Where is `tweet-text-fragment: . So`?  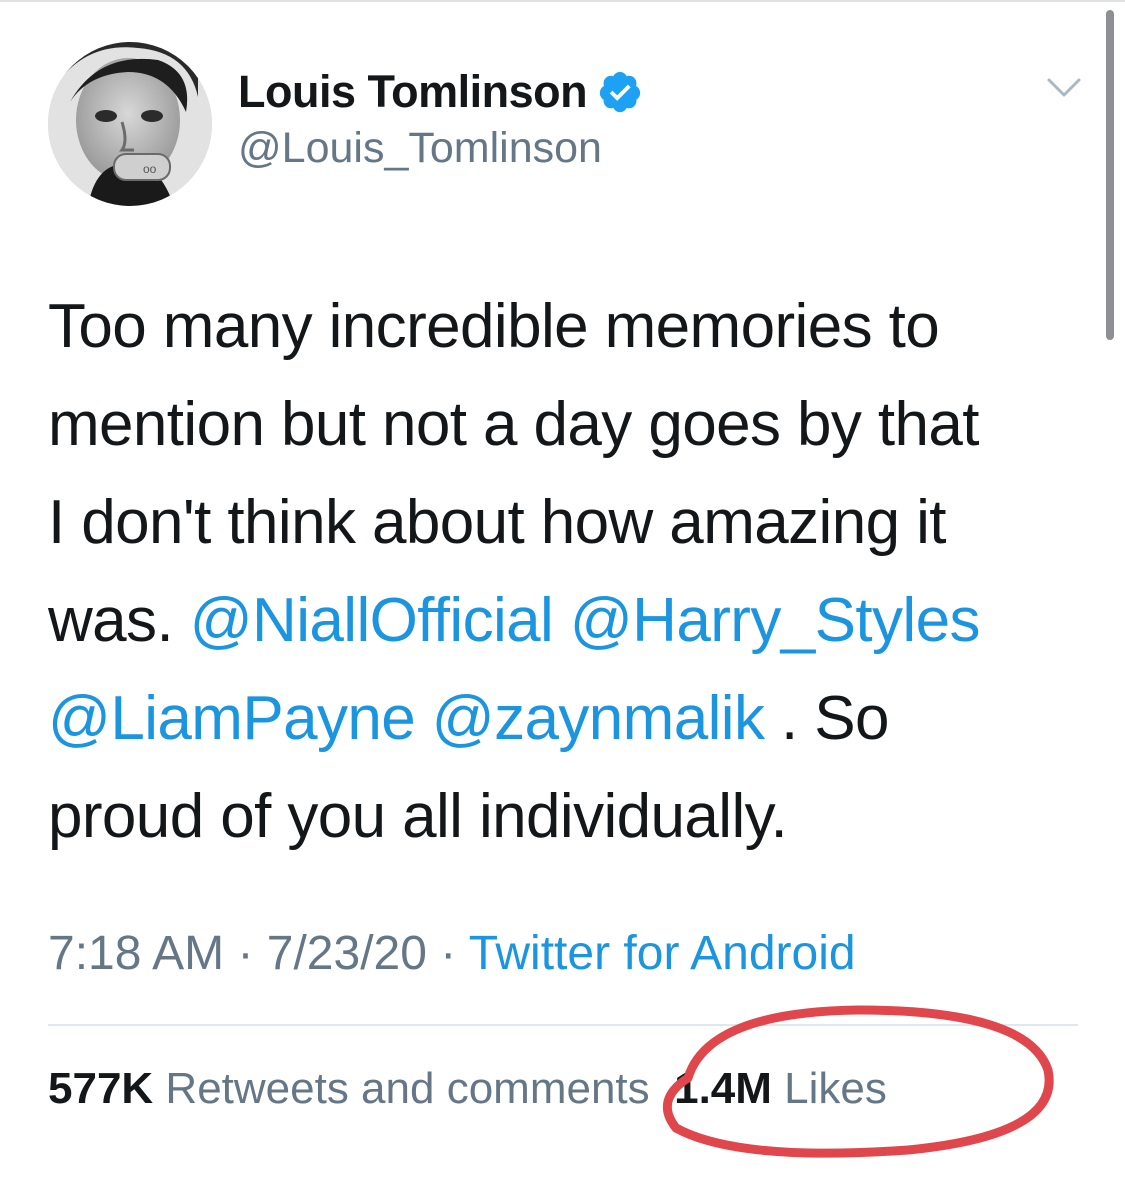 tweet-text-fragment: . So is located at coordinates (826, 718).